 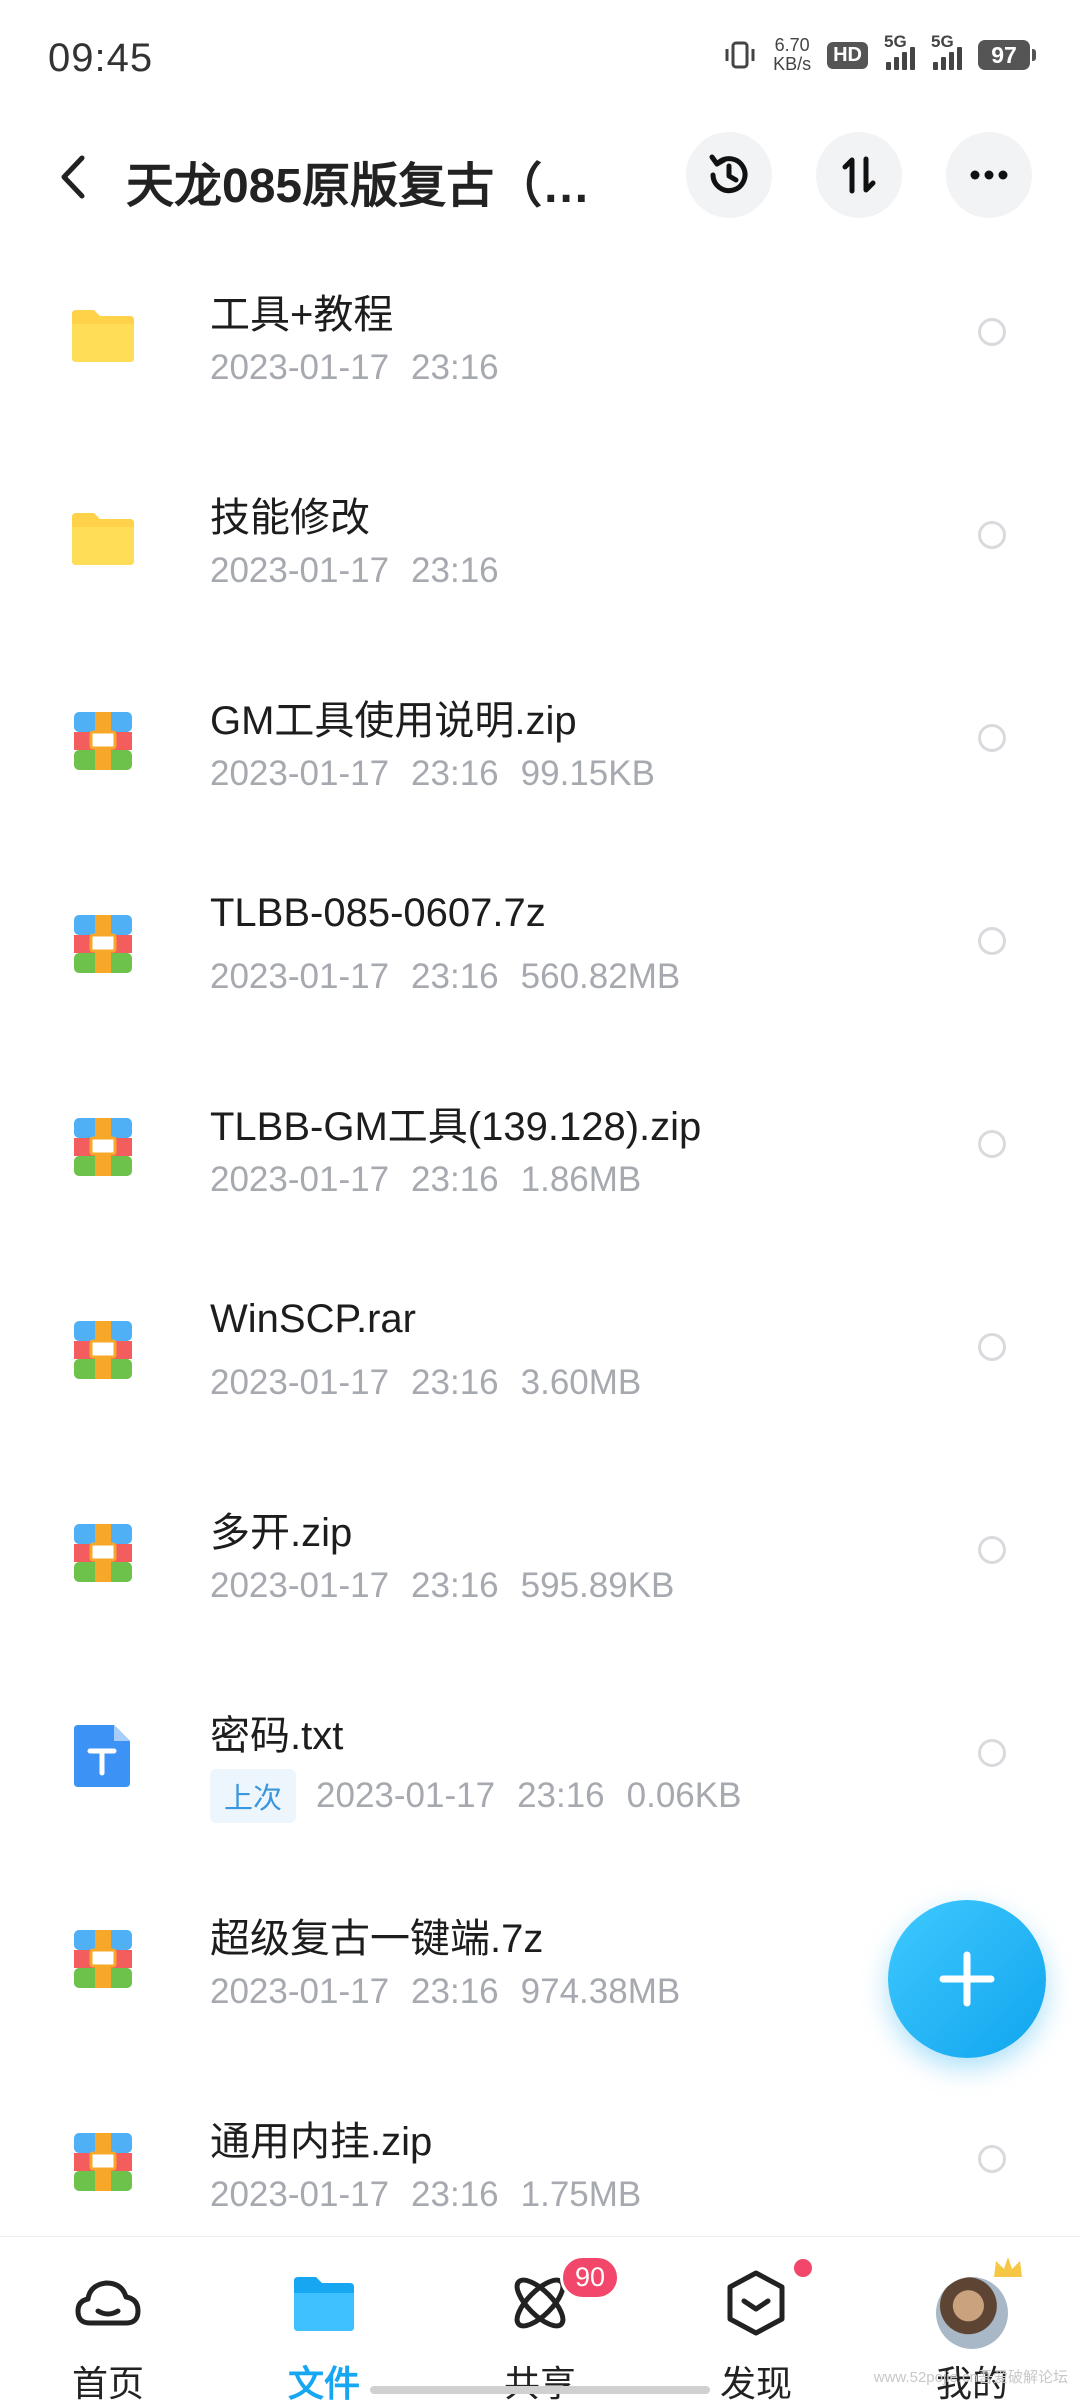 What do you see at coordinates (253, 1796) in the screenshot?
I see `last-opened-tag: 上次` at bounding box center [253, 1796].